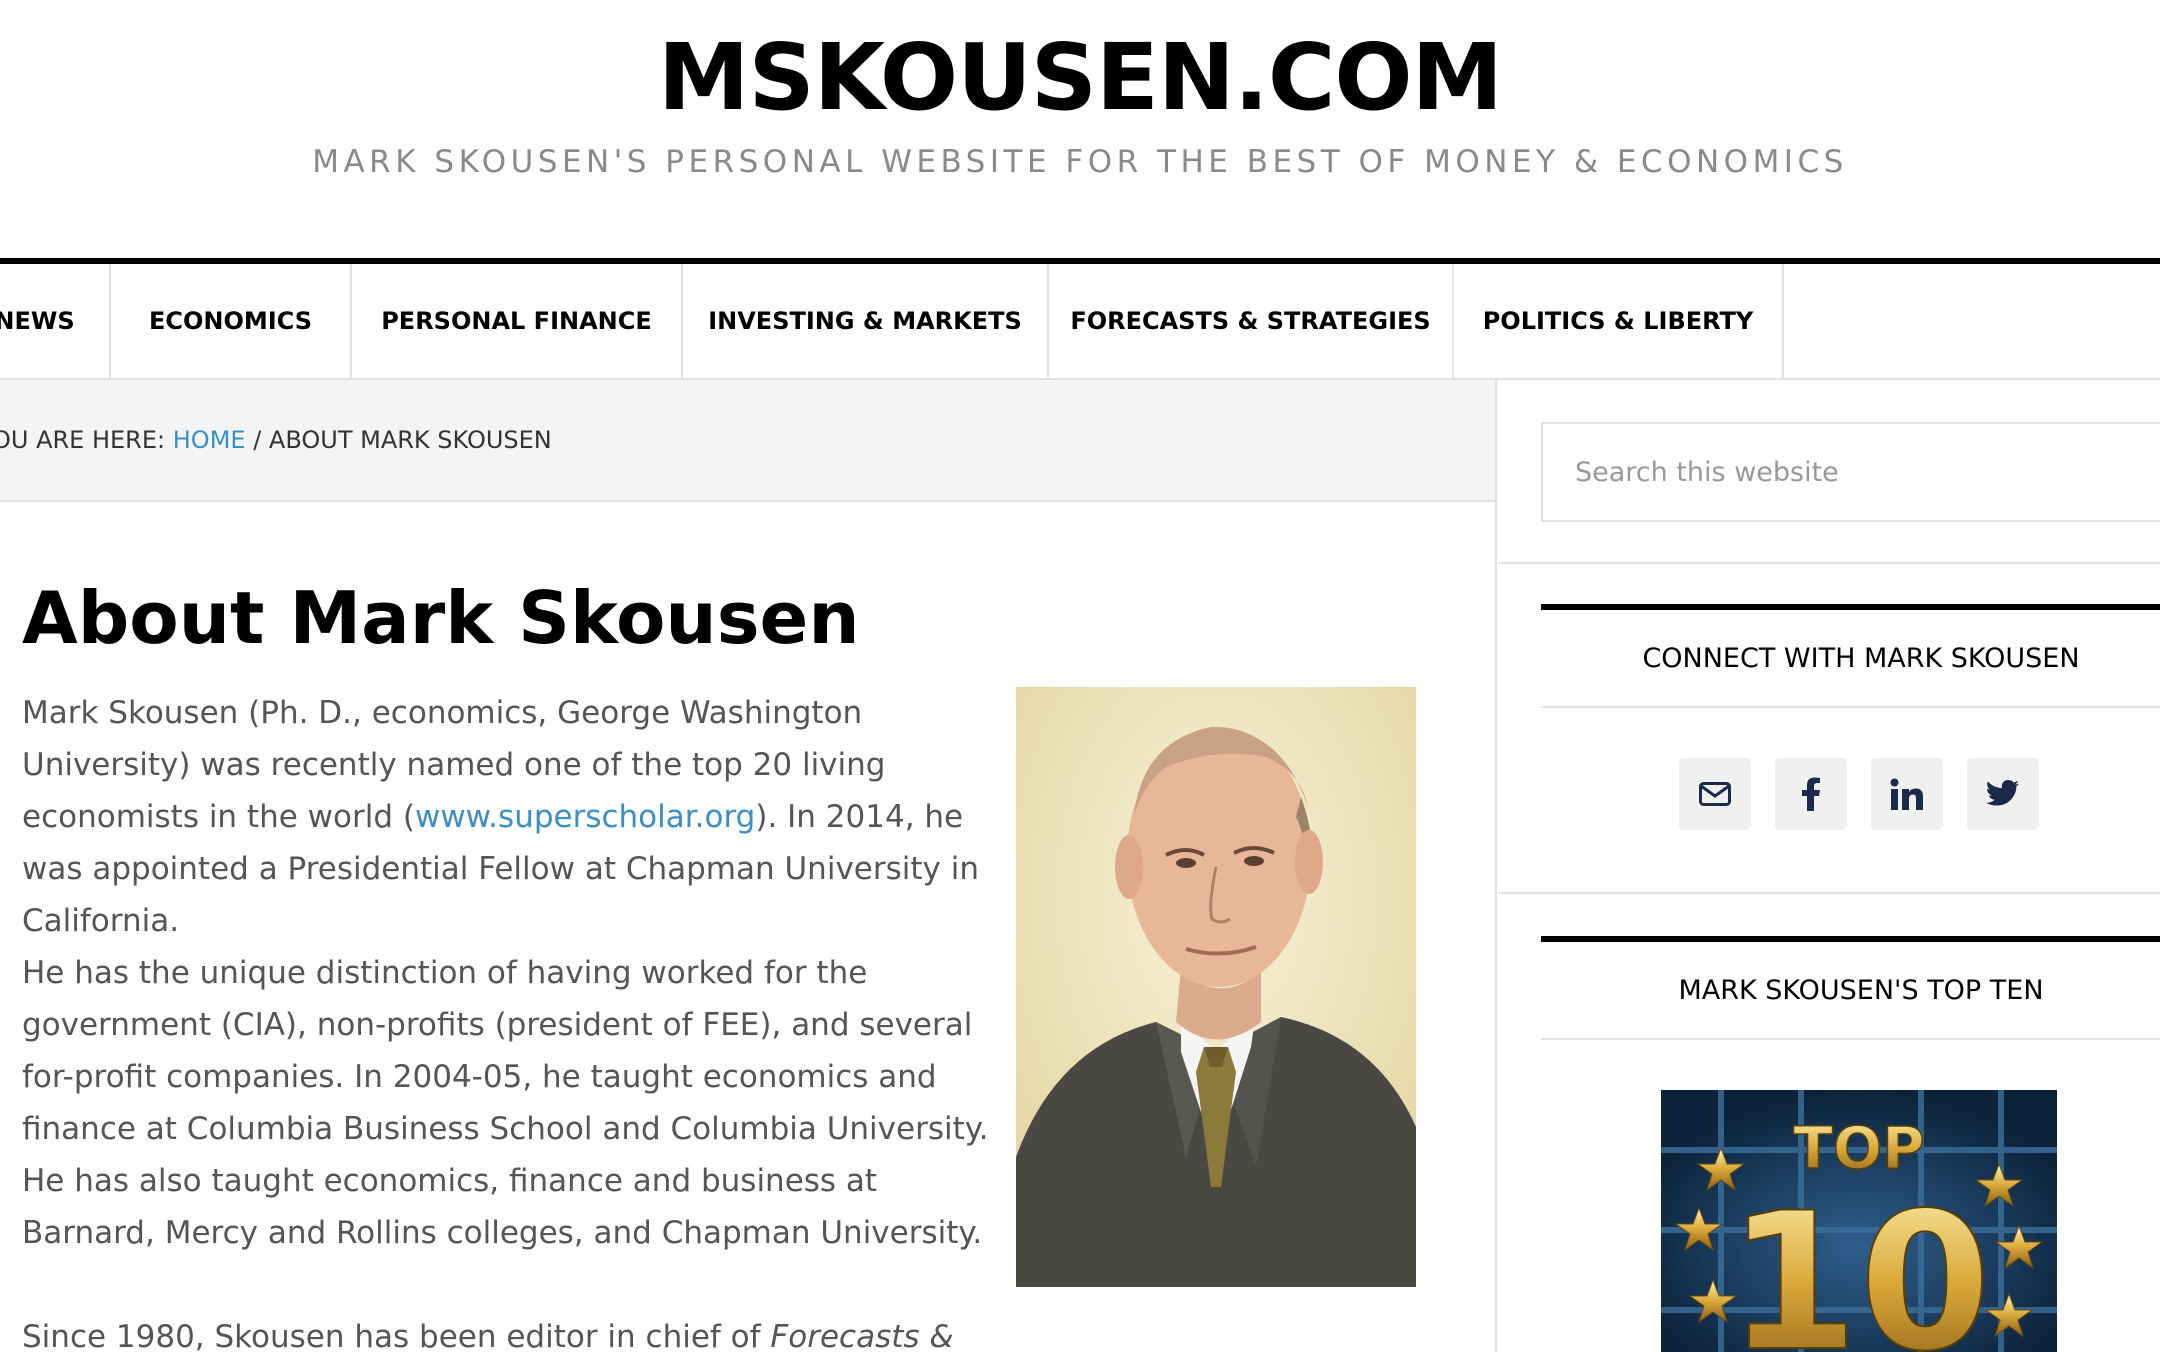 The width and height of the screenshot is (2160, 1352). What do you see at coordinates (747, 441) in the screenshot?
I see `breadcrumb: OU ARE HERE: HOME / ABOUT MARK SKOUSEN` at bounding box center [747, 441].